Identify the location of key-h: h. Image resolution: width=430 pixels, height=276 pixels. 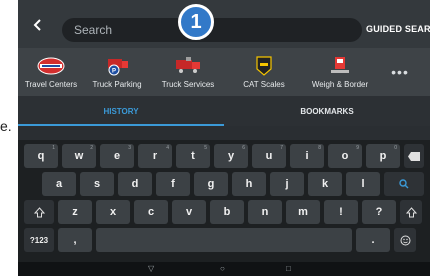
(249, 184).